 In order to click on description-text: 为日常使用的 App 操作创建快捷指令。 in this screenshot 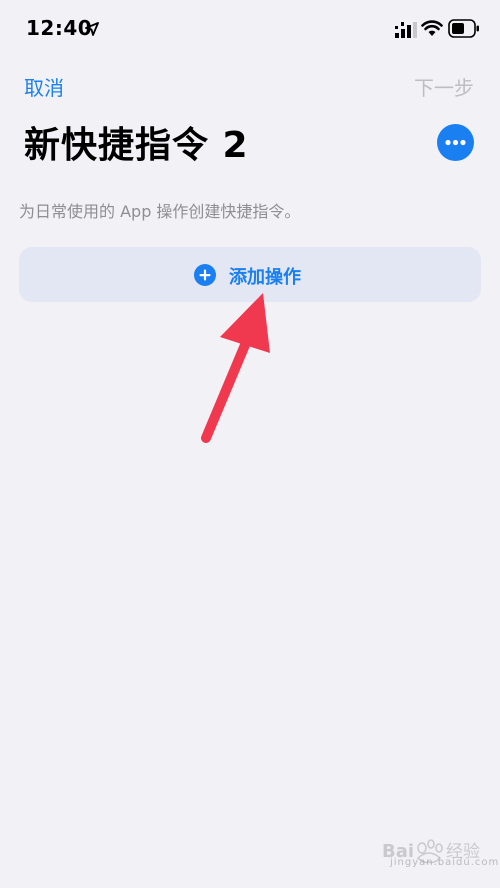, I will do `click(160, 211)`.